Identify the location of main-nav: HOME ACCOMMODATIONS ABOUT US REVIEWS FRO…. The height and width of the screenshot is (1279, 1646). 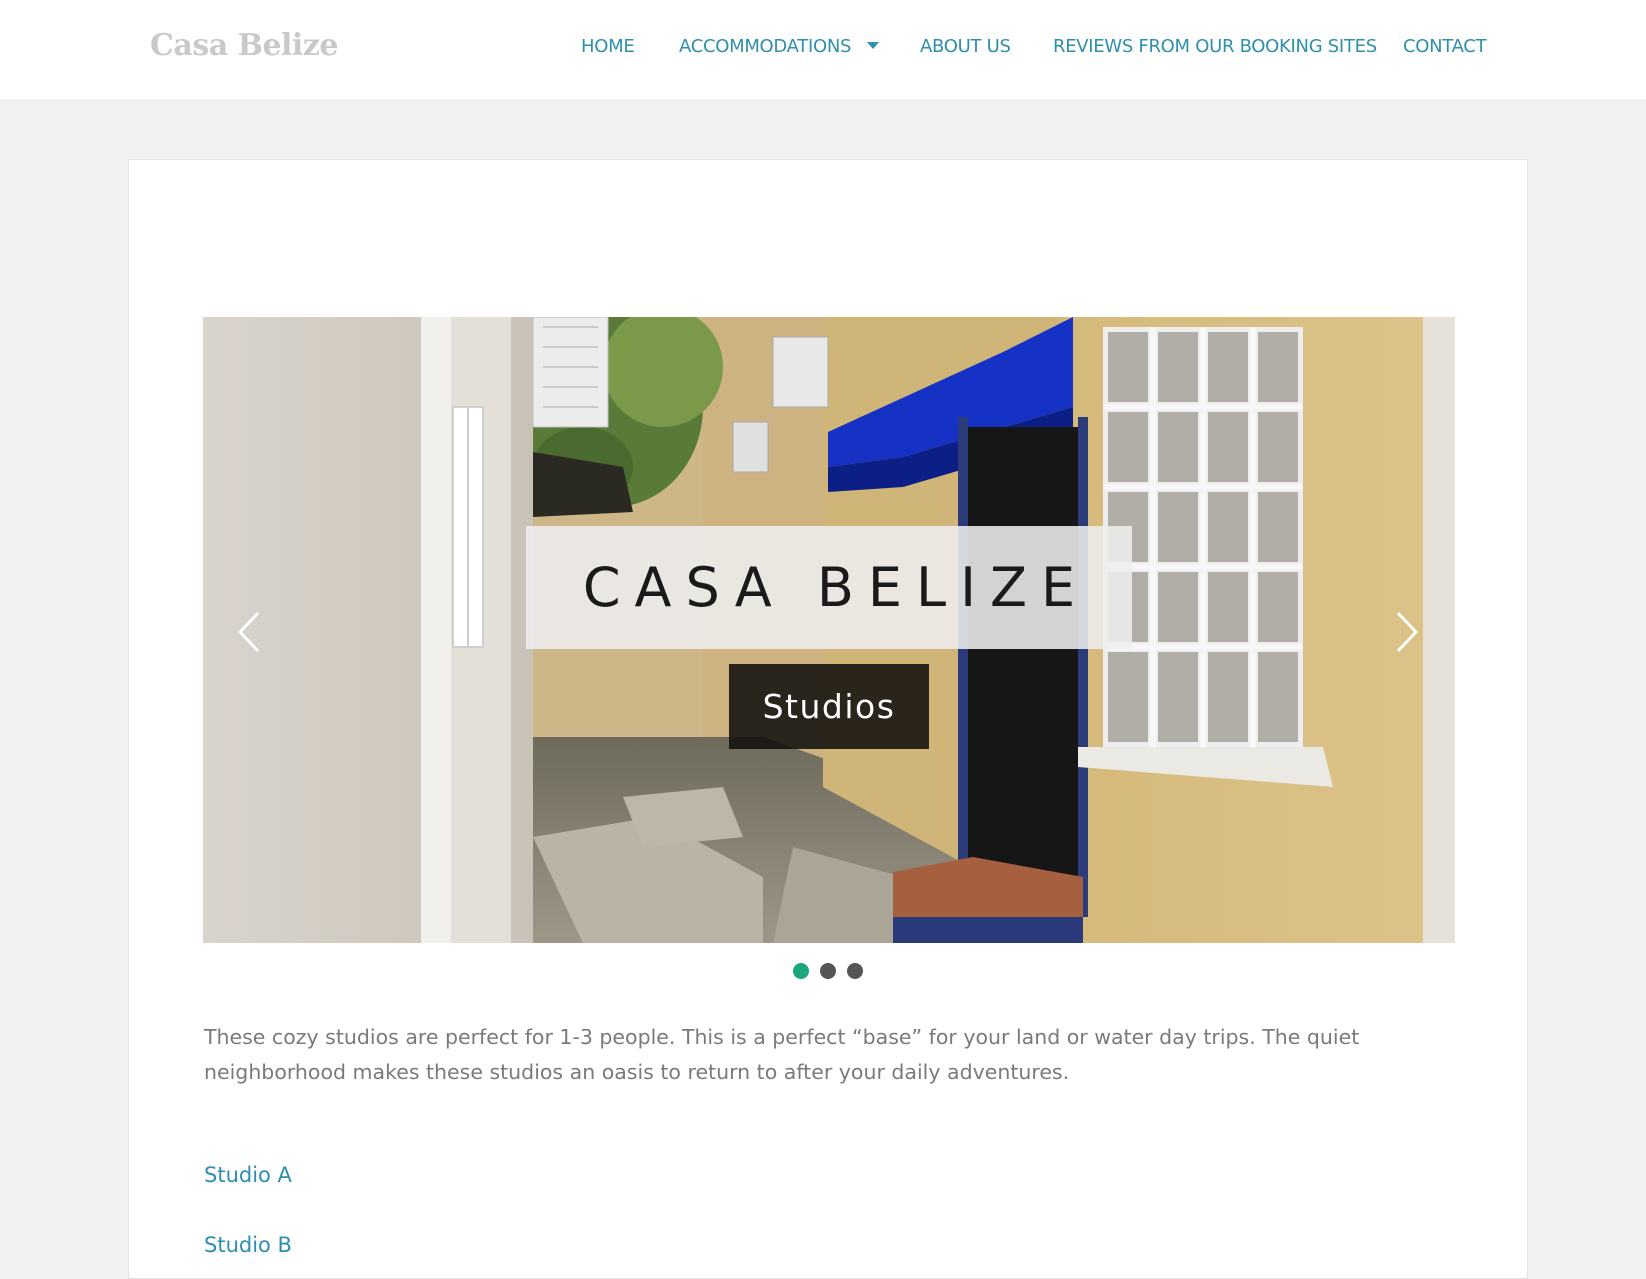
(823, 51).